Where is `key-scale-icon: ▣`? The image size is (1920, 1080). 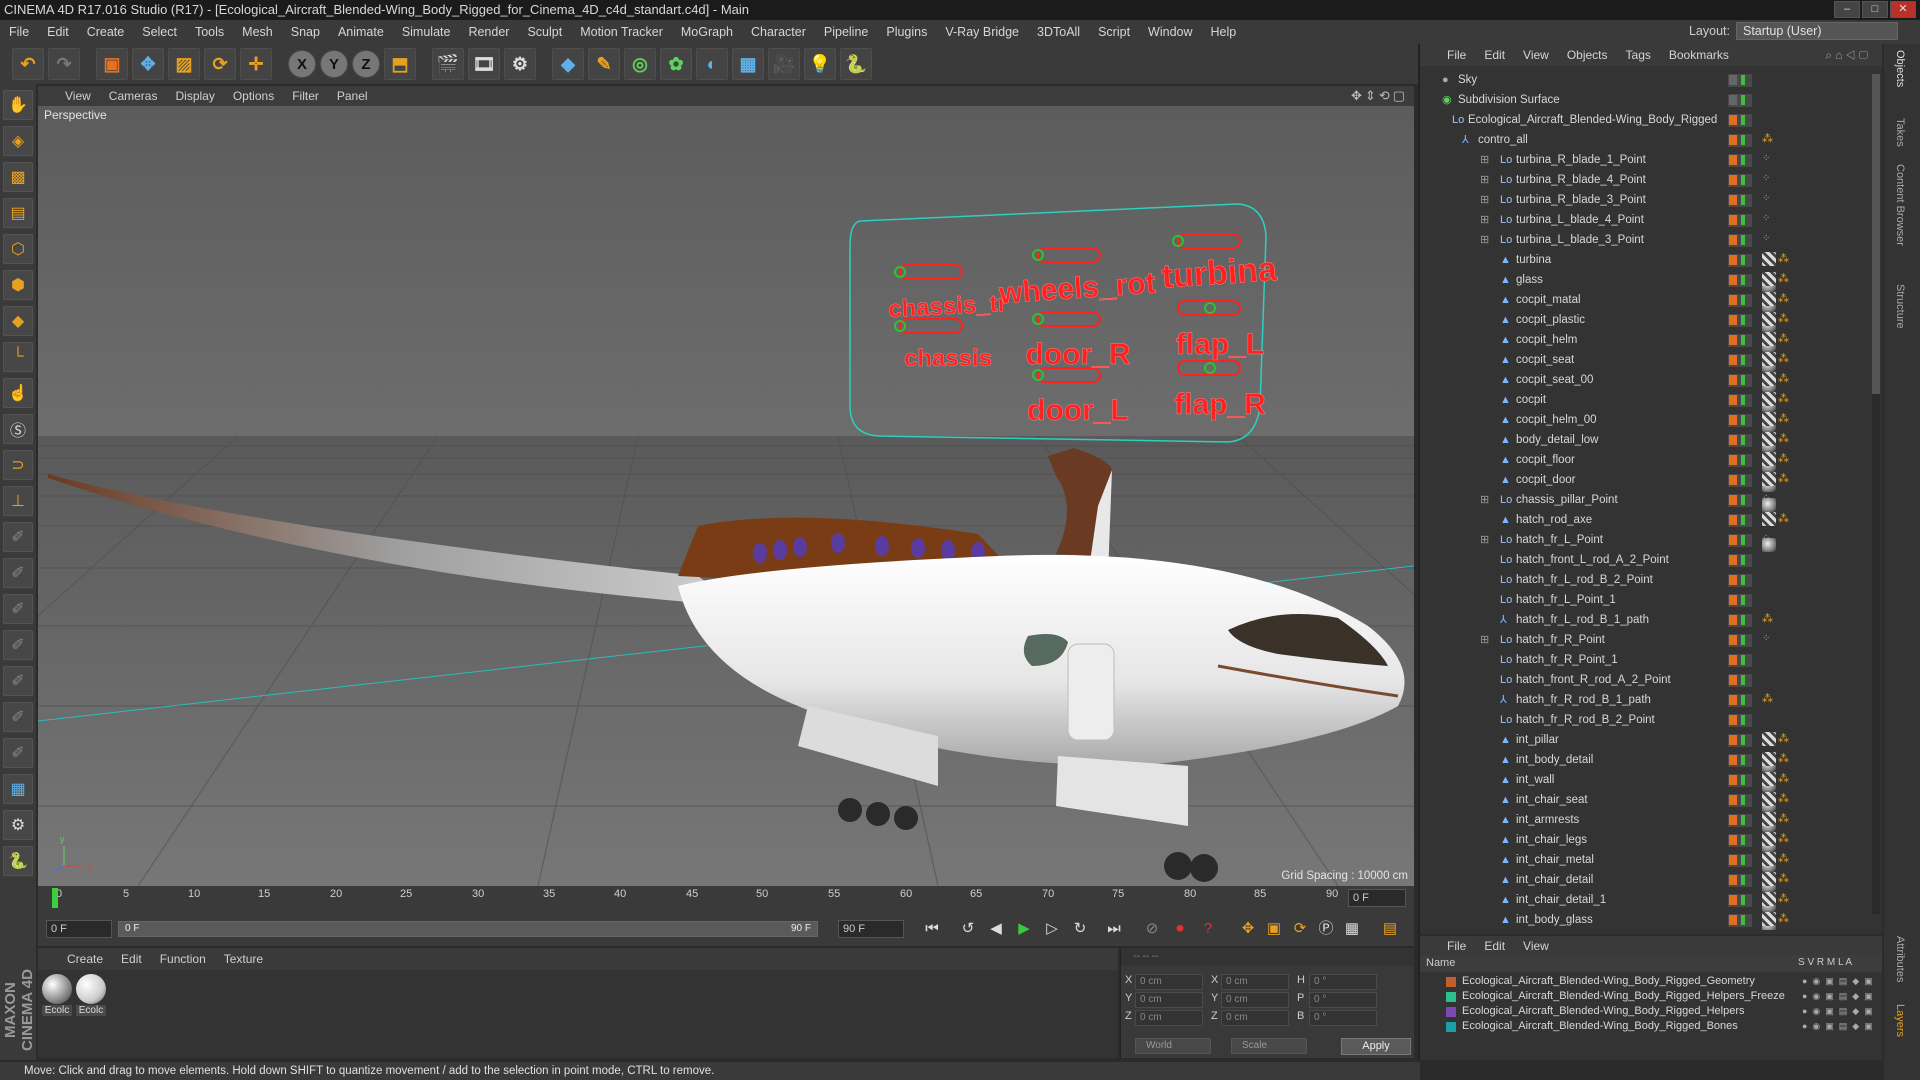 key-scale-icon: ▣ is located at coordinates (1274, 929).